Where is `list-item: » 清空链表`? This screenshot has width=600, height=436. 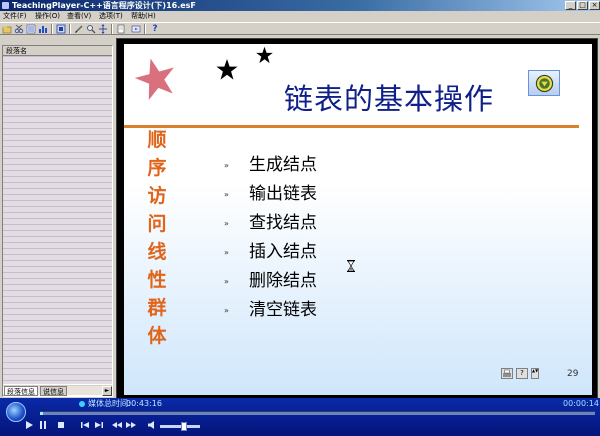
list-item: » 清空链表 is located at coordinates (324, 310).